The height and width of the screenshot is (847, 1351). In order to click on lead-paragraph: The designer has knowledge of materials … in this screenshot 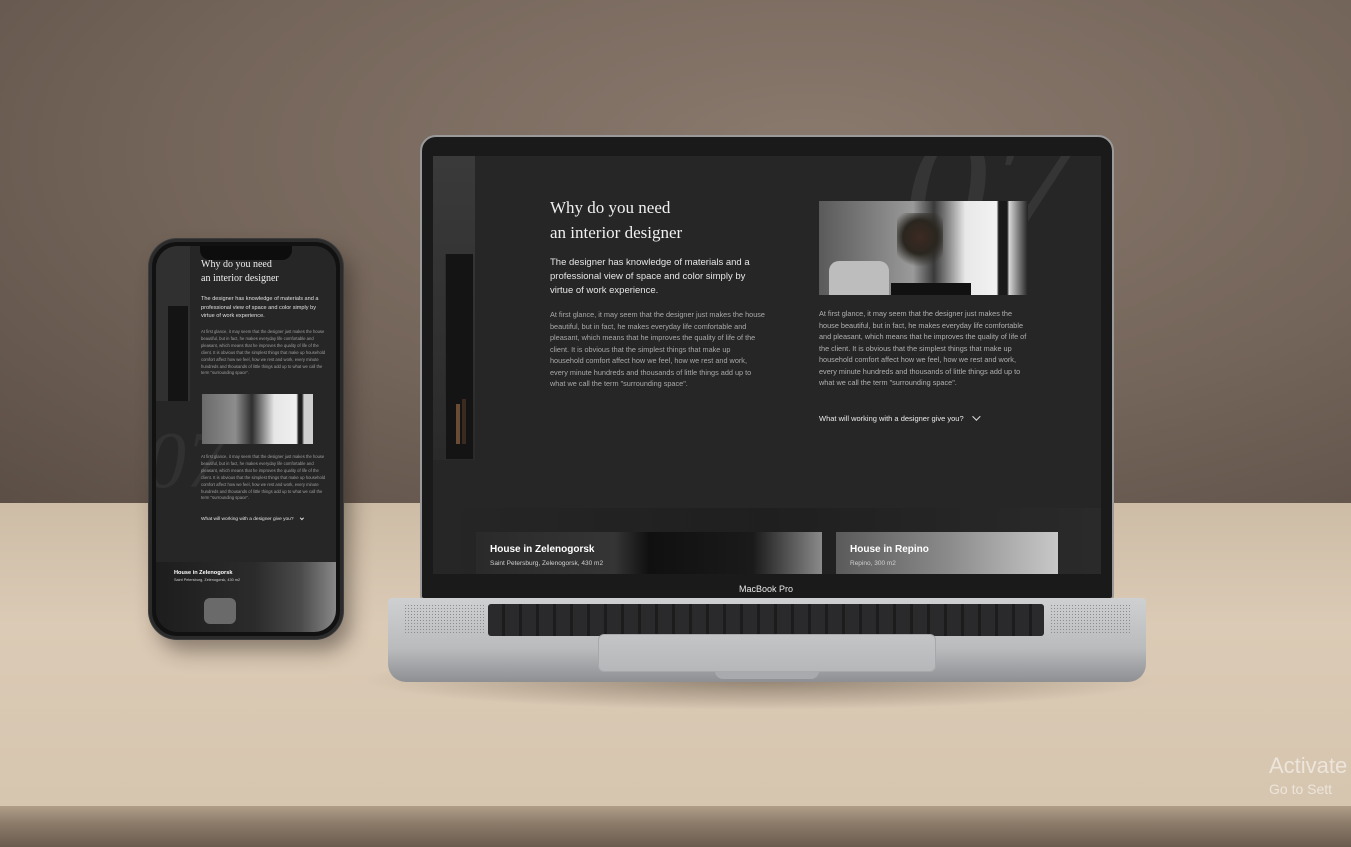, I will do `click(650, 276)`.